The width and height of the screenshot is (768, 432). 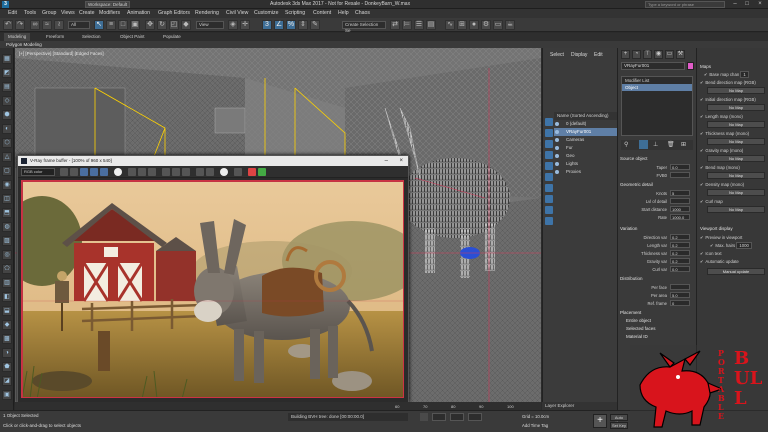 What do you see at coordinates (625, 54) in the screenshot?
I see `create-tab-icon: +` at bounding box center [625, 54].